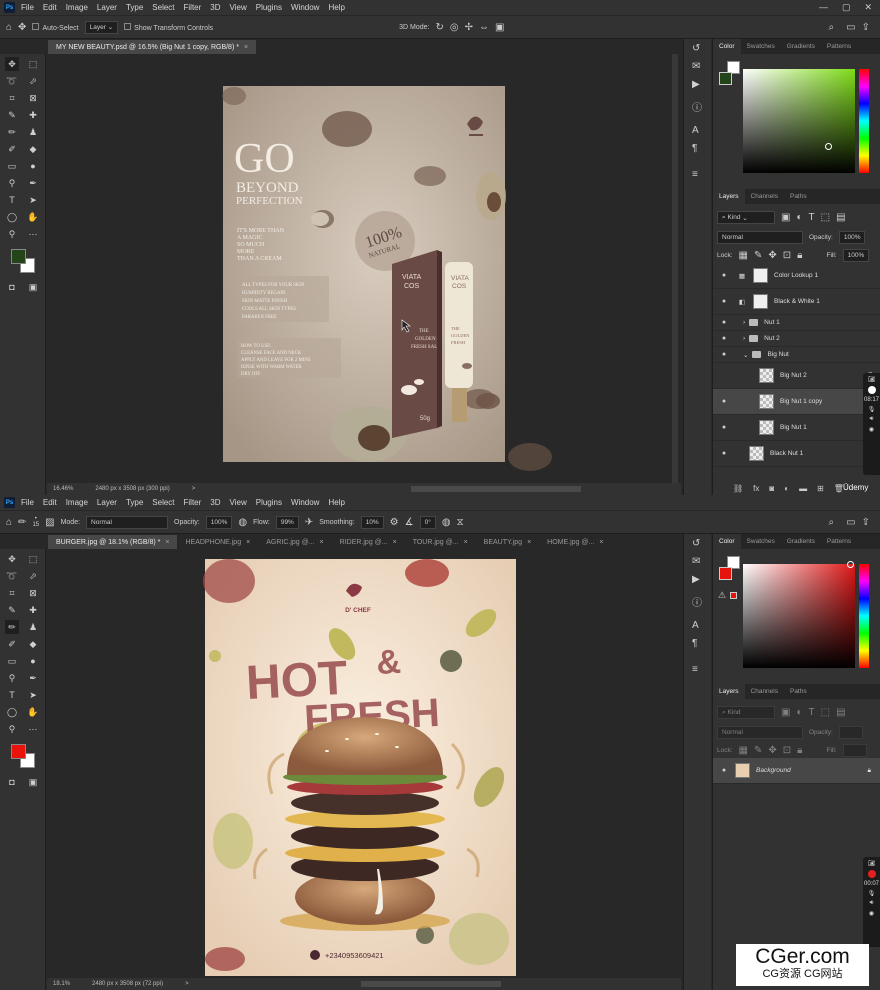  What do you see at coordinates (454, 27) in the screenshot?
I see `roll-icon: ◎` at bounding box center [454, 27].